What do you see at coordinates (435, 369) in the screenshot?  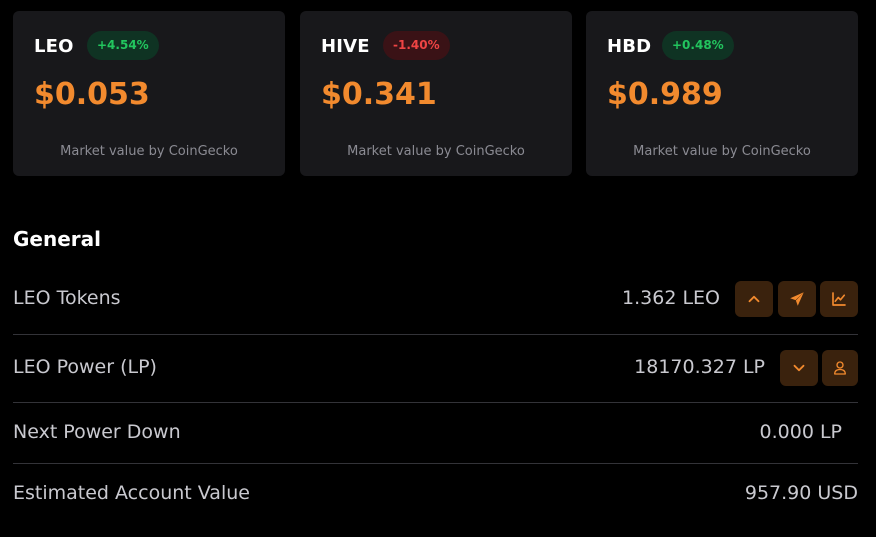 I see `balance-row-leo-power: LEO Power (LP) 18170.327 LP` at bounding box center [435, 369].